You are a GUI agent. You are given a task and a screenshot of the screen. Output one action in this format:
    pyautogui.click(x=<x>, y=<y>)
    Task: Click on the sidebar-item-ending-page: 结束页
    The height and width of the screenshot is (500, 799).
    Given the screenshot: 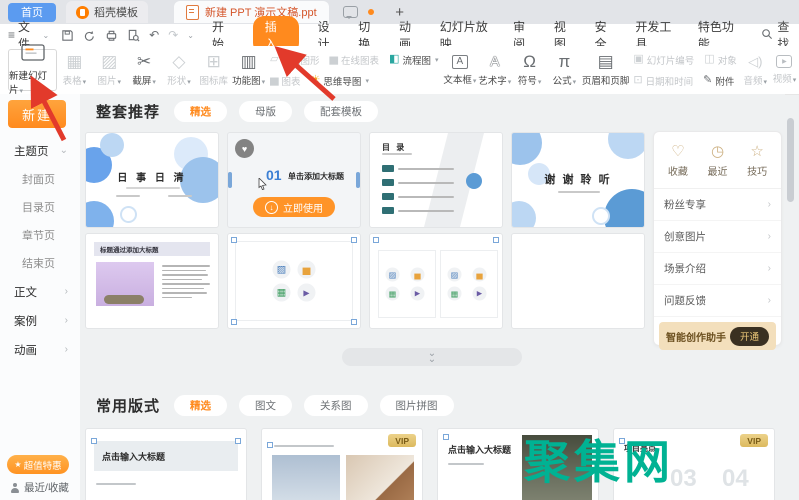 What is the action you would take?
    pyautogui.click(x=40, y=263)
    